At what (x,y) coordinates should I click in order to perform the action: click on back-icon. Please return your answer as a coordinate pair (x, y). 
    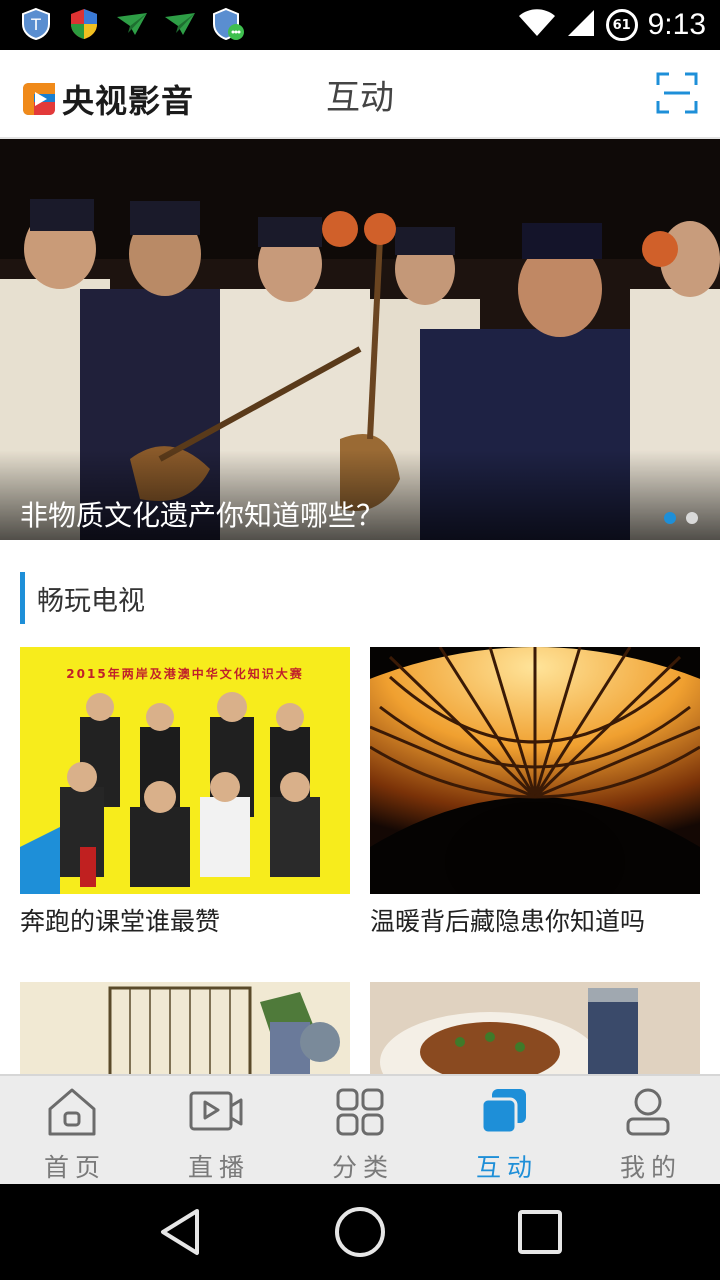
    Looking at the image, I should click on (180, 1232).